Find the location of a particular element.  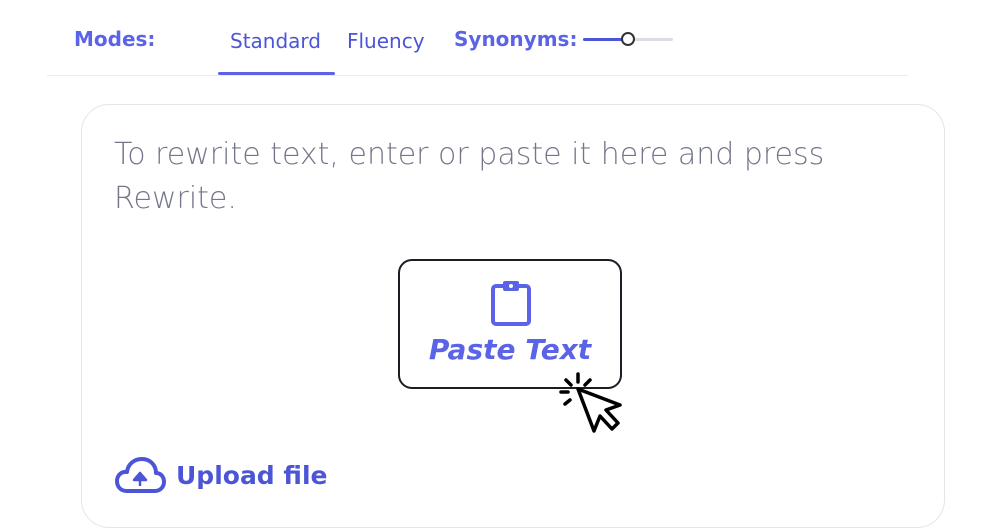

synonyms-control: Synonyms: is located at coordinates (564, 39).